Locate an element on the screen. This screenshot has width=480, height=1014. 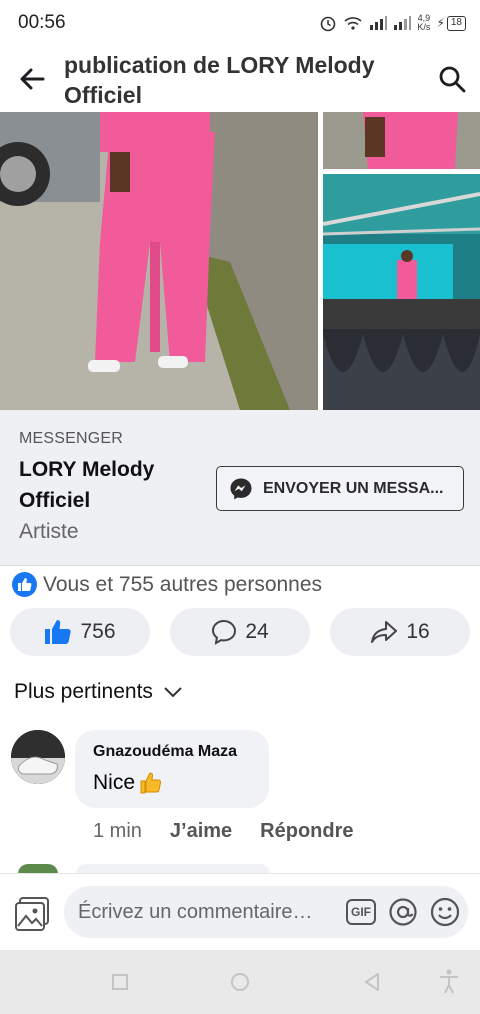
net-speed-unit: K/s is located at coordinates (424, 27).